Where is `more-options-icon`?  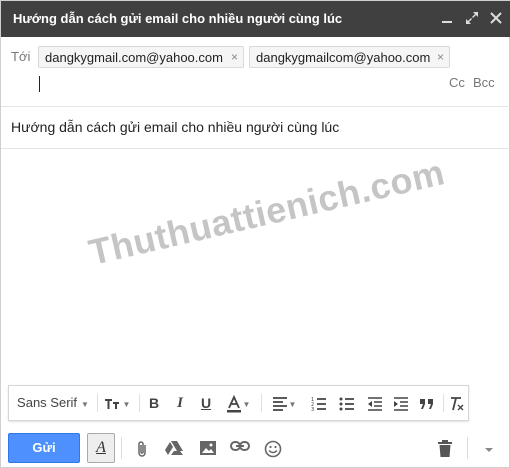
more-options-icon is located at coordinates (489, 448).